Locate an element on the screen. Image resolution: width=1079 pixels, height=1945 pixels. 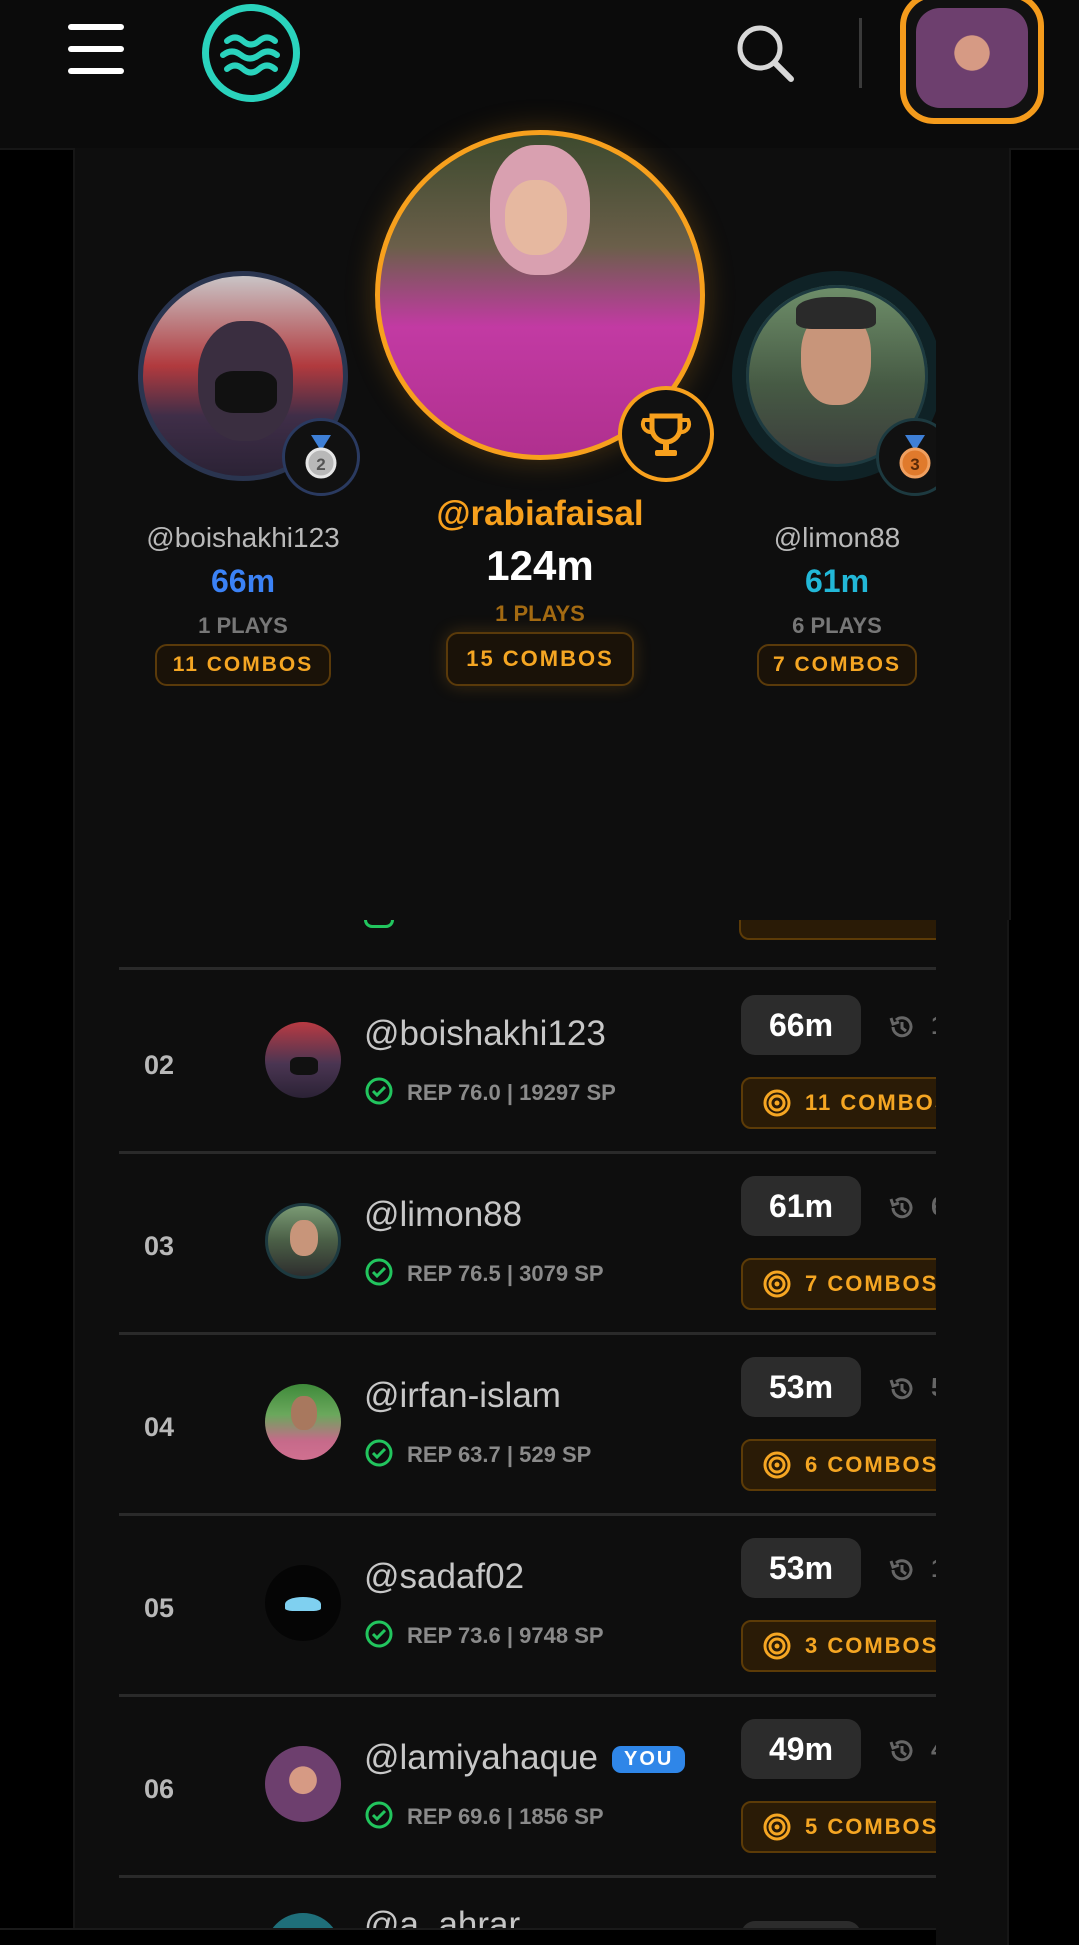
score-pill: 66m is located at coordinates (801, 1025).